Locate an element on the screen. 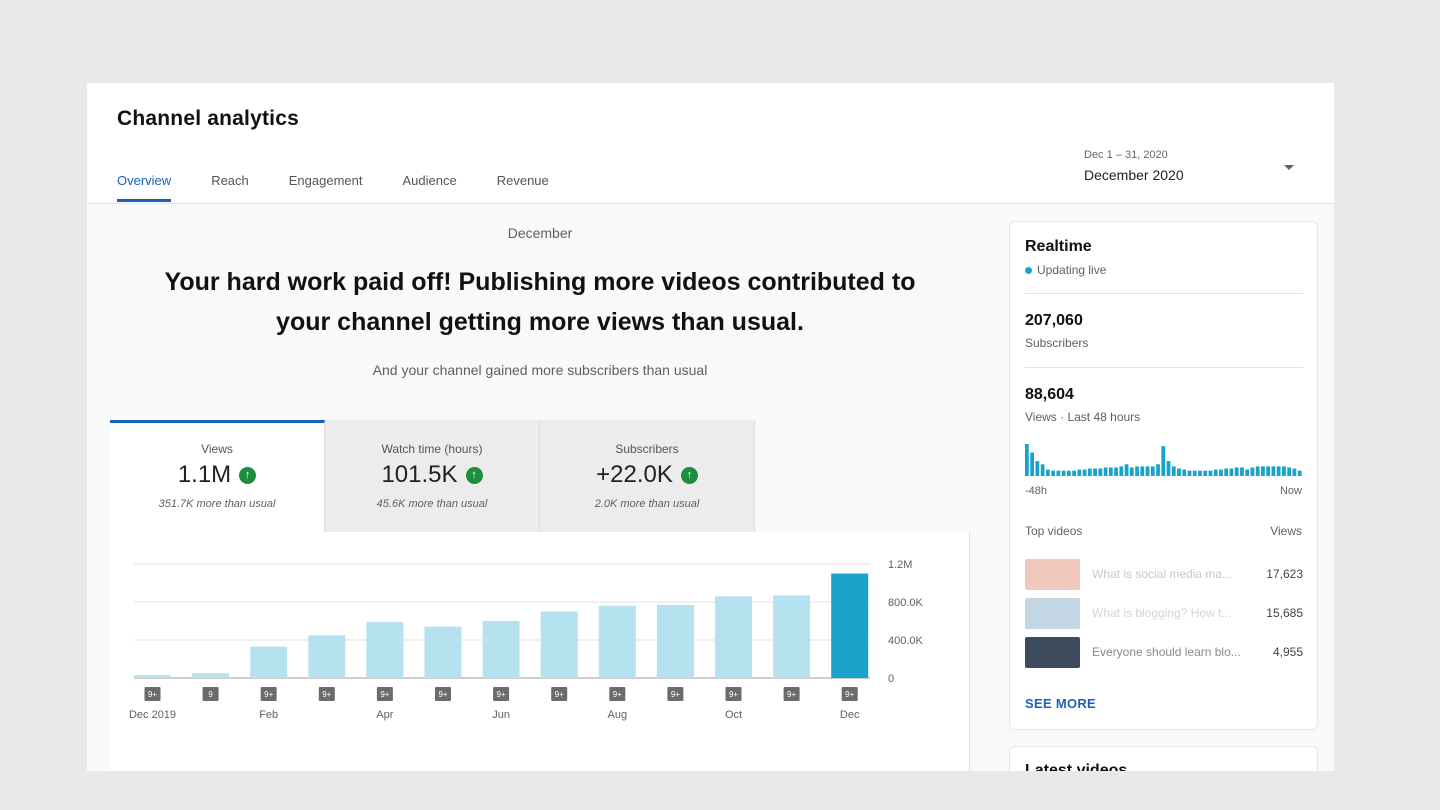 The image size is (1440, 810). sparkline-end-label: Now is located at coordinates (1290, 491).